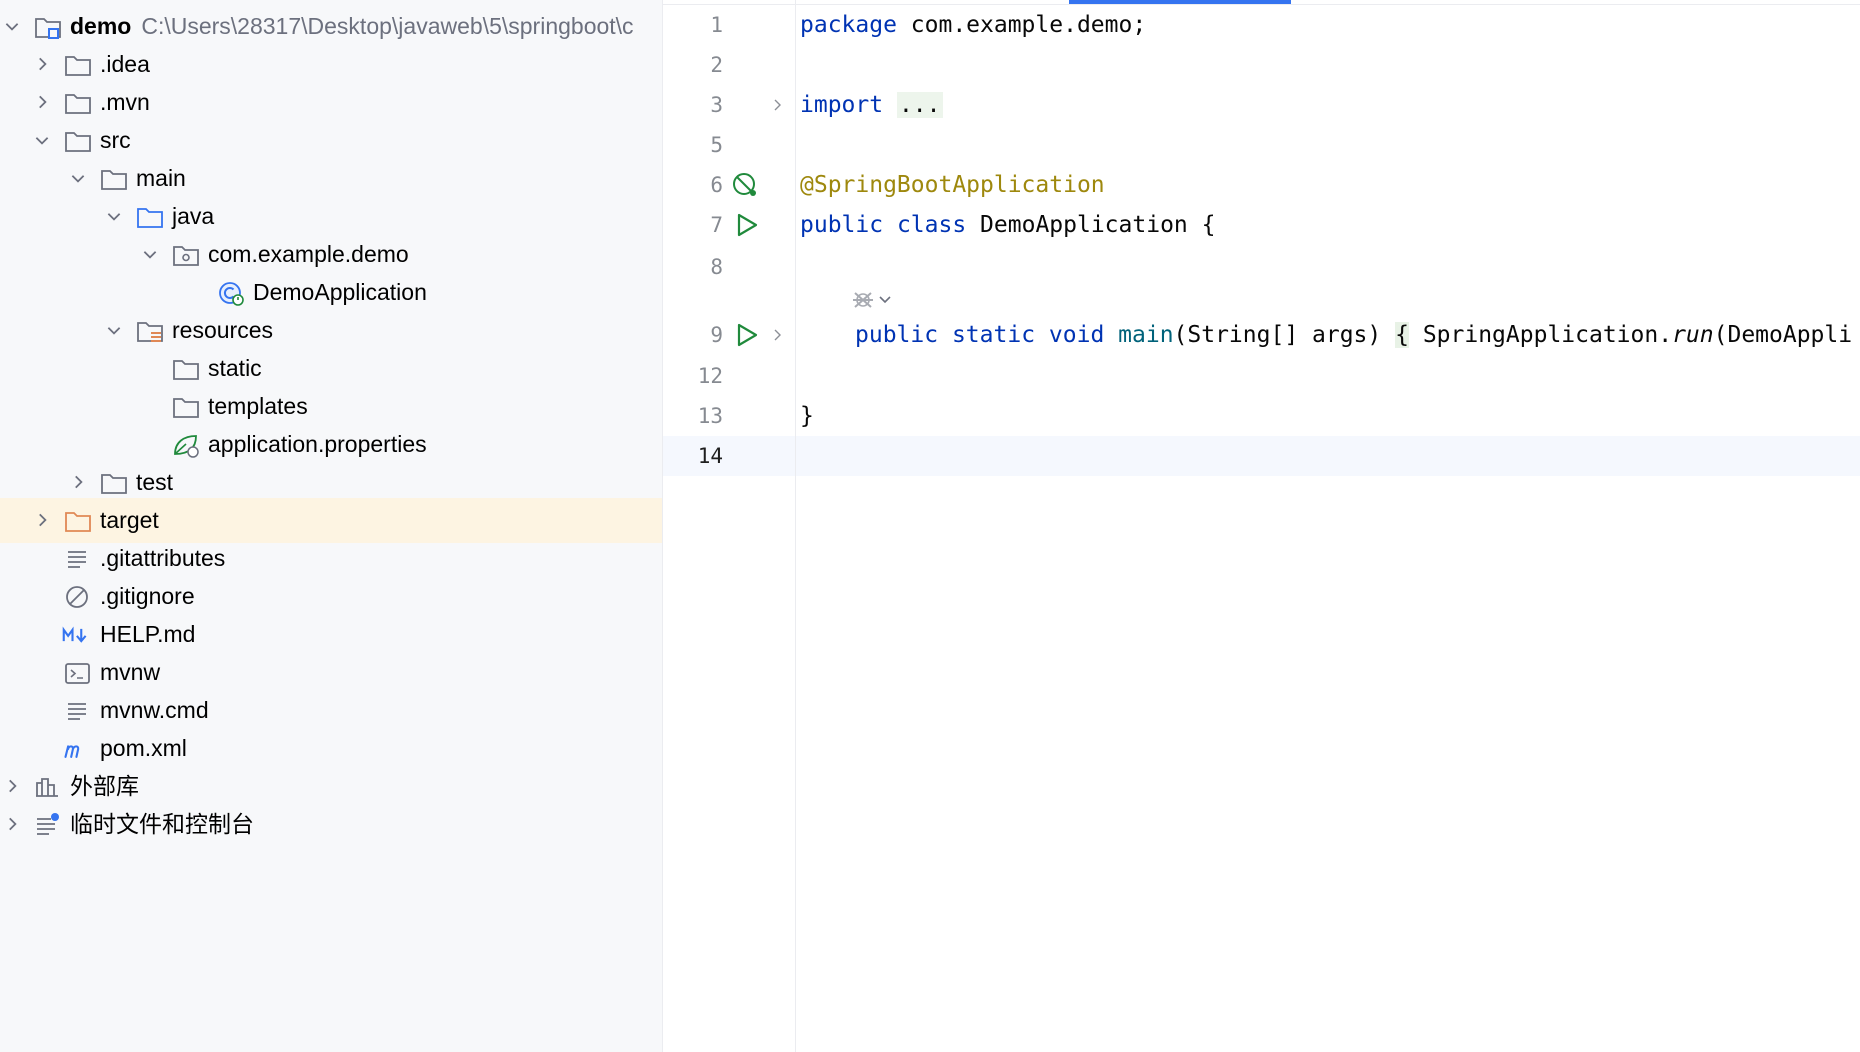  What do you see at coordinates (74, 634) in the screenshot?
I see `markdown-icon` at bounding box center [74, 634].